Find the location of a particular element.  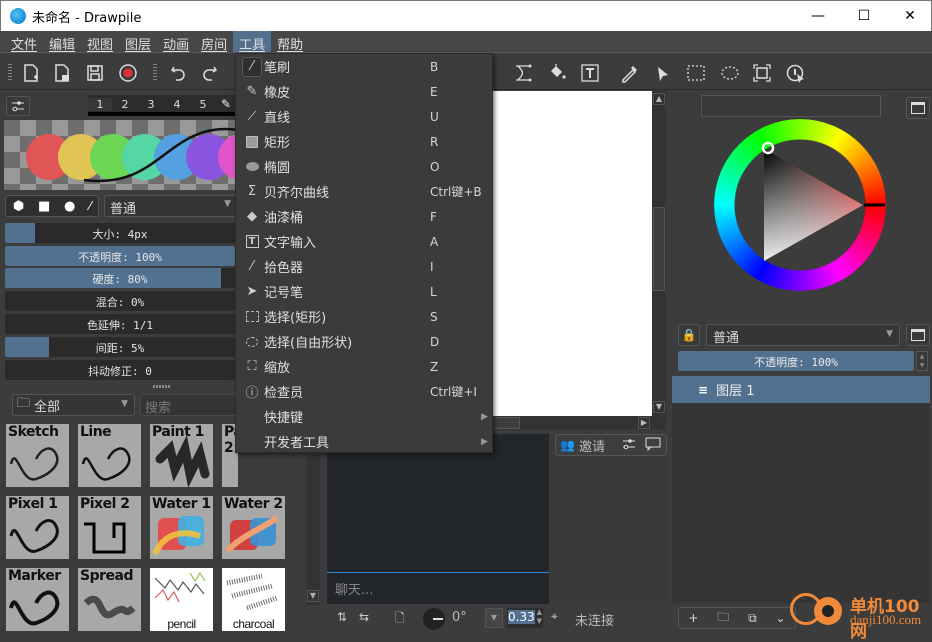

brush-slot-1: 1 is located at coordinates (100, 104).